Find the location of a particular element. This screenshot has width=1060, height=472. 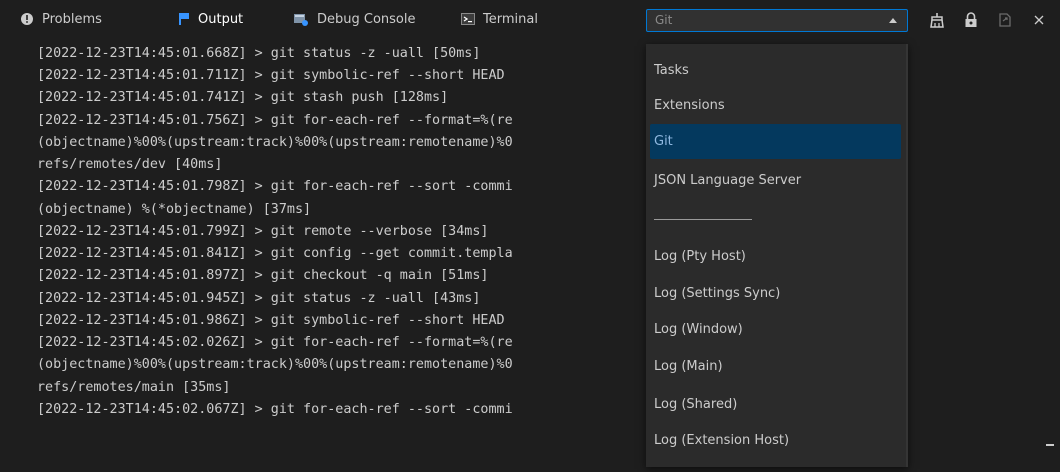

info-circle-icon is located at coordinates (27, 19).